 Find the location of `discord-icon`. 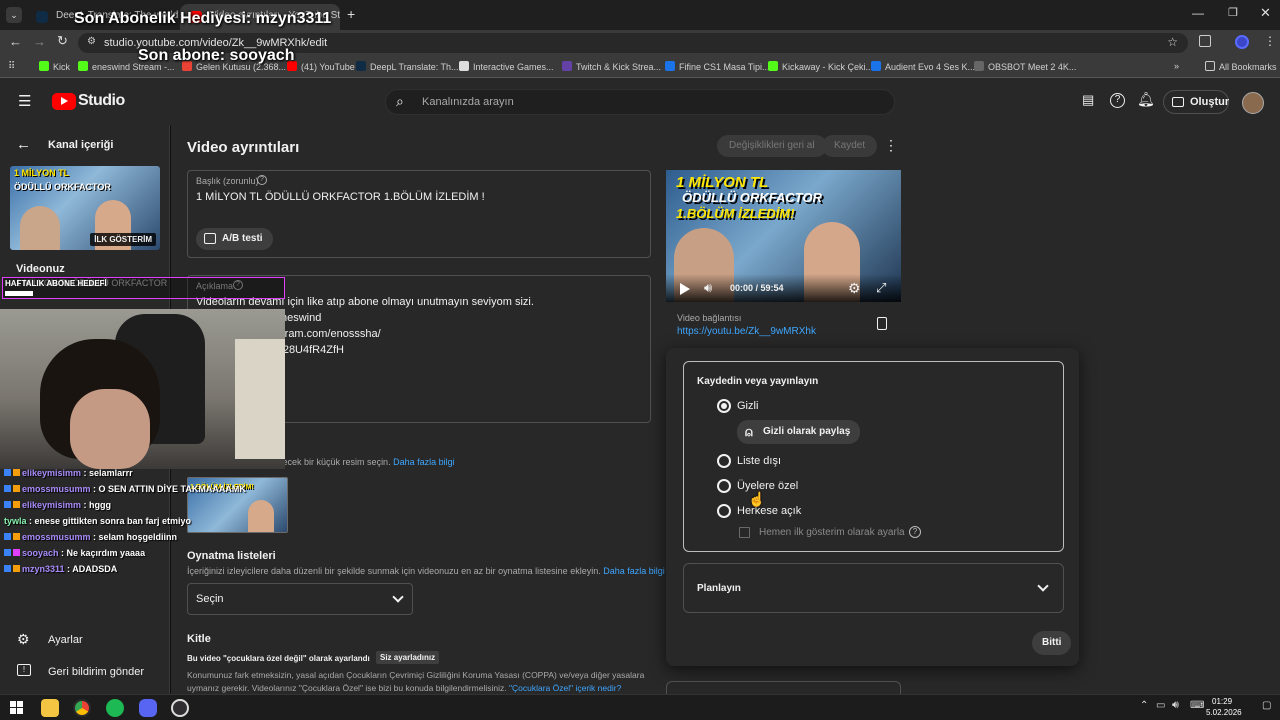

discord-icon is located at coordinates (148, 708).